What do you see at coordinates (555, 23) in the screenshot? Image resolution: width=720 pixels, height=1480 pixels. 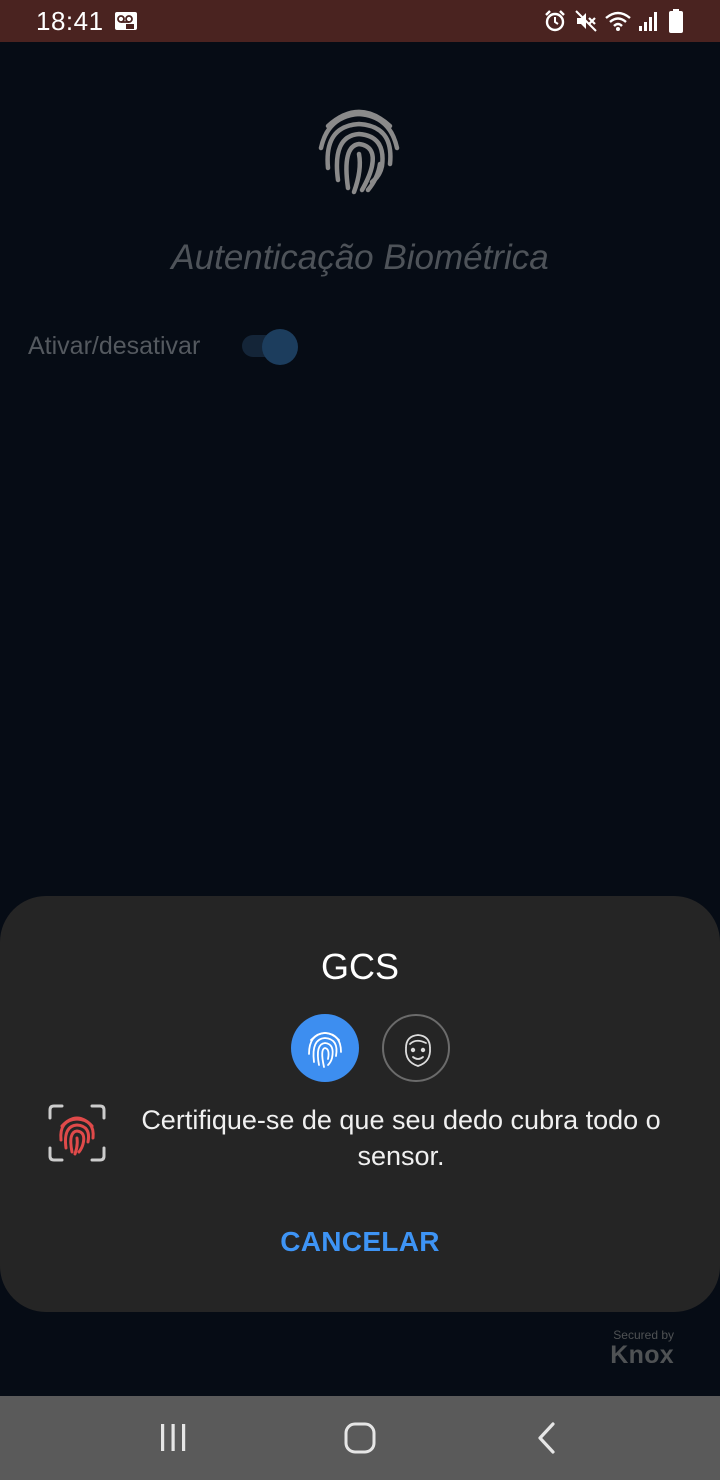 I see `alarm-icon` at bounding box center [555, 23].